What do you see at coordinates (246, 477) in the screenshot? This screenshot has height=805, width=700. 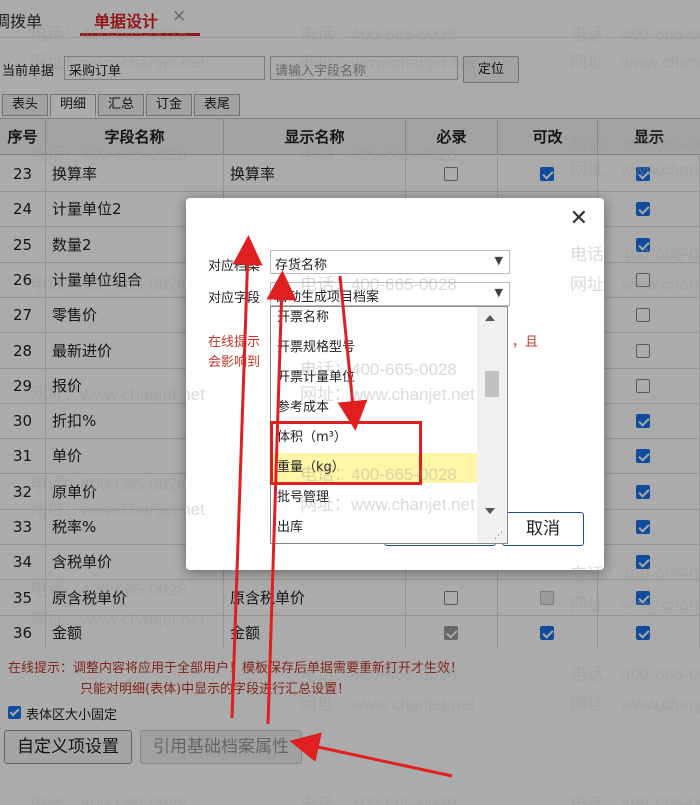 I see `arrow-to-archive` at bounding box center [246, 477].